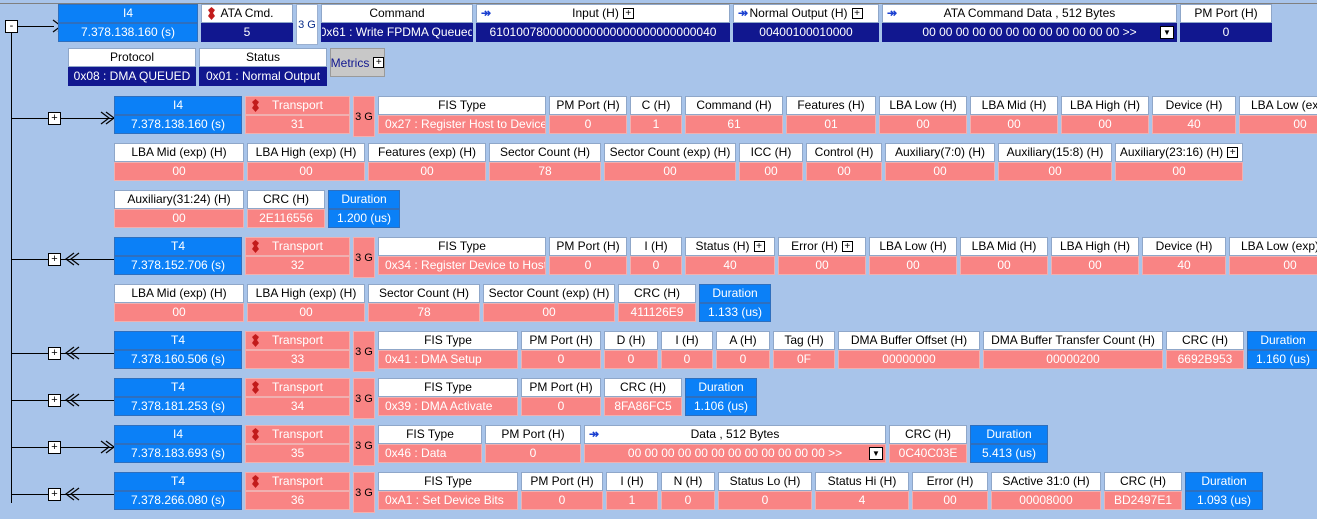  Describe the element at coordinates (1055, 162) in the screenshot. I see `field-auxiliary-15-8-h: Auxiliary(15:8) (H) 00` at that location.